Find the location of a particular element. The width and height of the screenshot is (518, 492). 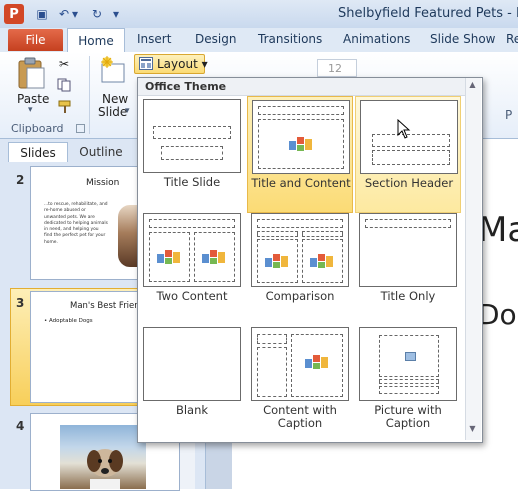

mouse-cursor-icon is located at coordinates (404, 129).